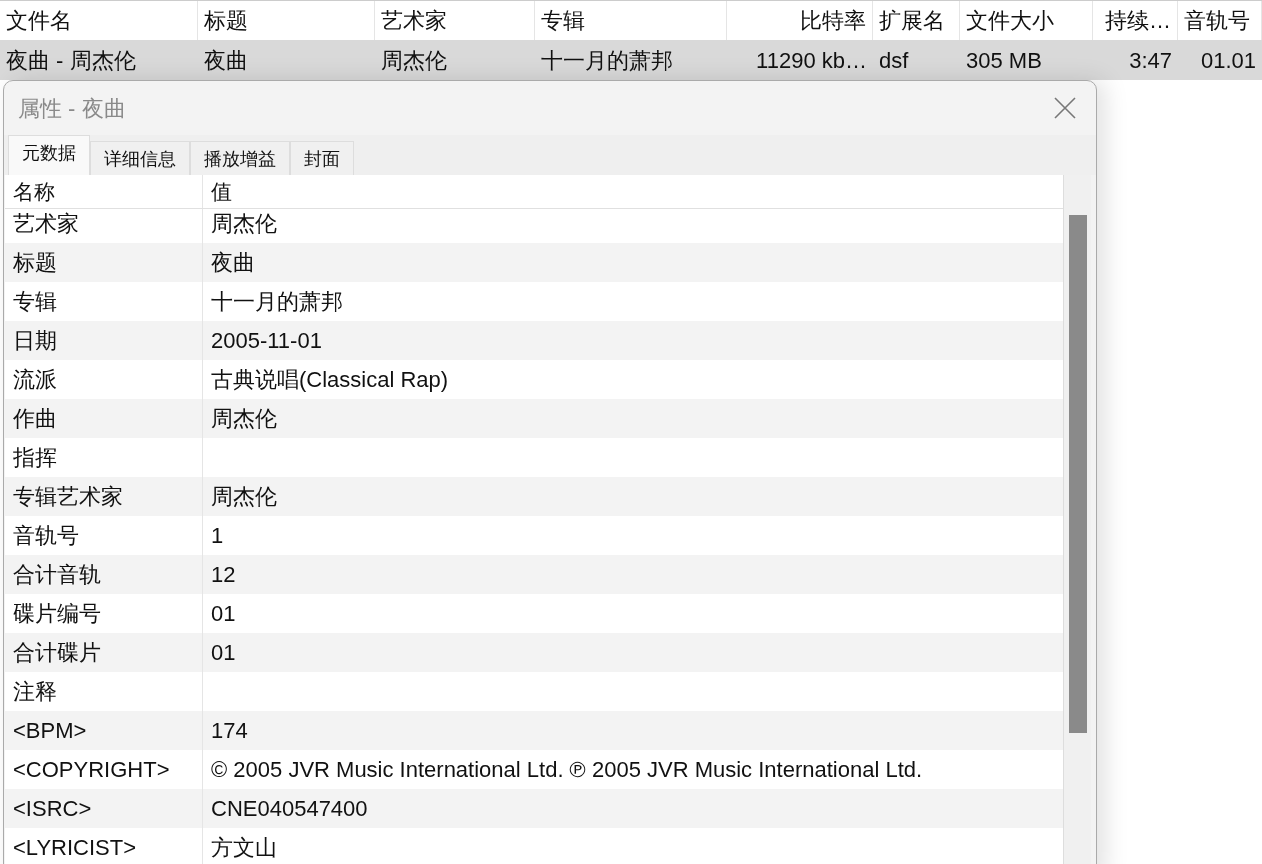  I want to click on table-cell-text: dsf, so click(894, 60).